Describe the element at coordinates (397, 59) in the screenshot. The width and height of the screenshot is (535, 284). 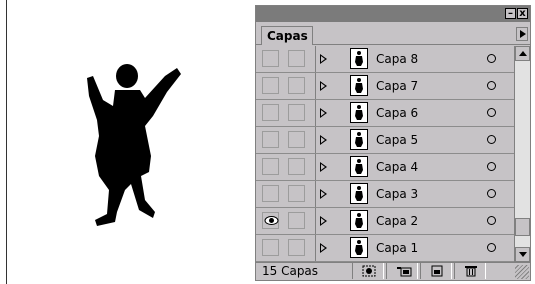
I see `layer-name: Capa 8` at that location.